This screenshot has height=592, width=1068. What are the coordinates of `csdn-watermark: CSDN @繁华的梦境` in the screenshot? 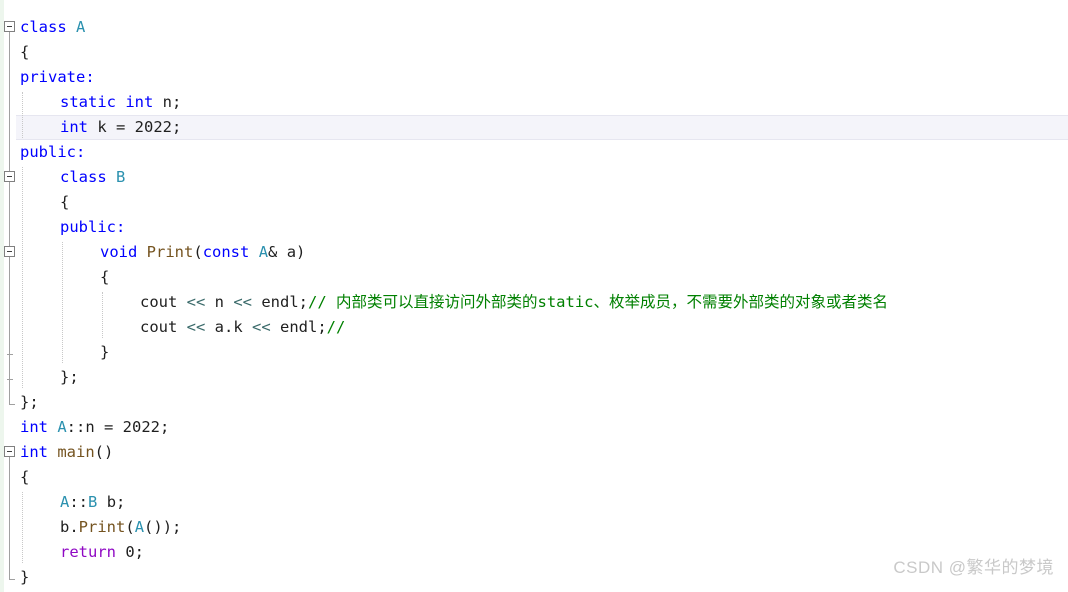 It's located at (973, 567).